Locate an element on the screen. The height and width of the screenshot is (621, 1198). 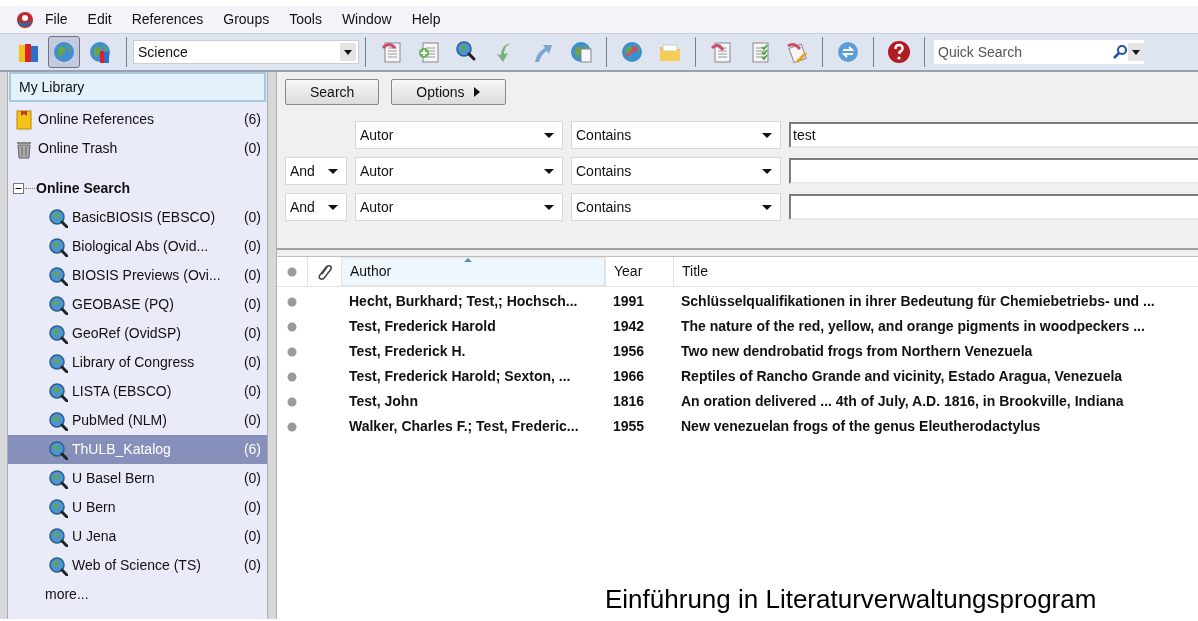
sidebar-item: GeoRef (OvidSP) (0) is located at coordinates (137, 333).